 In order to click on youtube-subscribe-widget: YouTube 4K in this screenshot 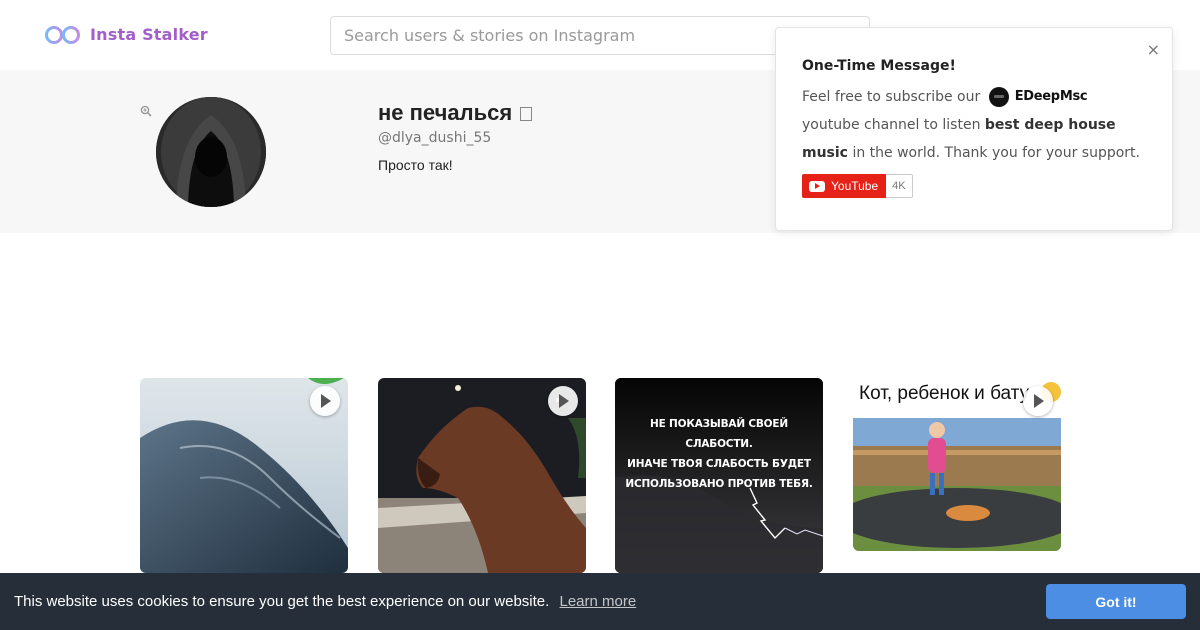, I will do `click(857, 186)`.